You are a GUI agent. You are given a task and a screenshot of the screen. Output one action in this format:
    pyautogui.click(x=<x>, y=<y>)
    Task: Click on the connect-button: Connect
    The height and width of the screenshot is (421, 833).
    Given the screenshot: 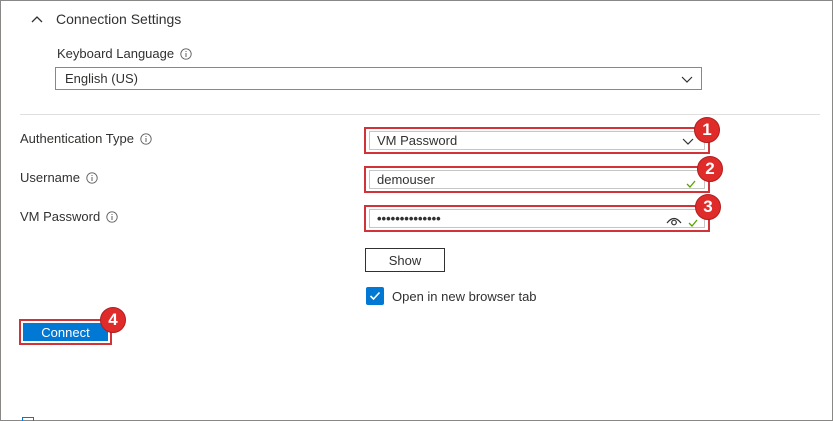 What is the action you would take?
    pyautogui.click(x=65, y=332)
    